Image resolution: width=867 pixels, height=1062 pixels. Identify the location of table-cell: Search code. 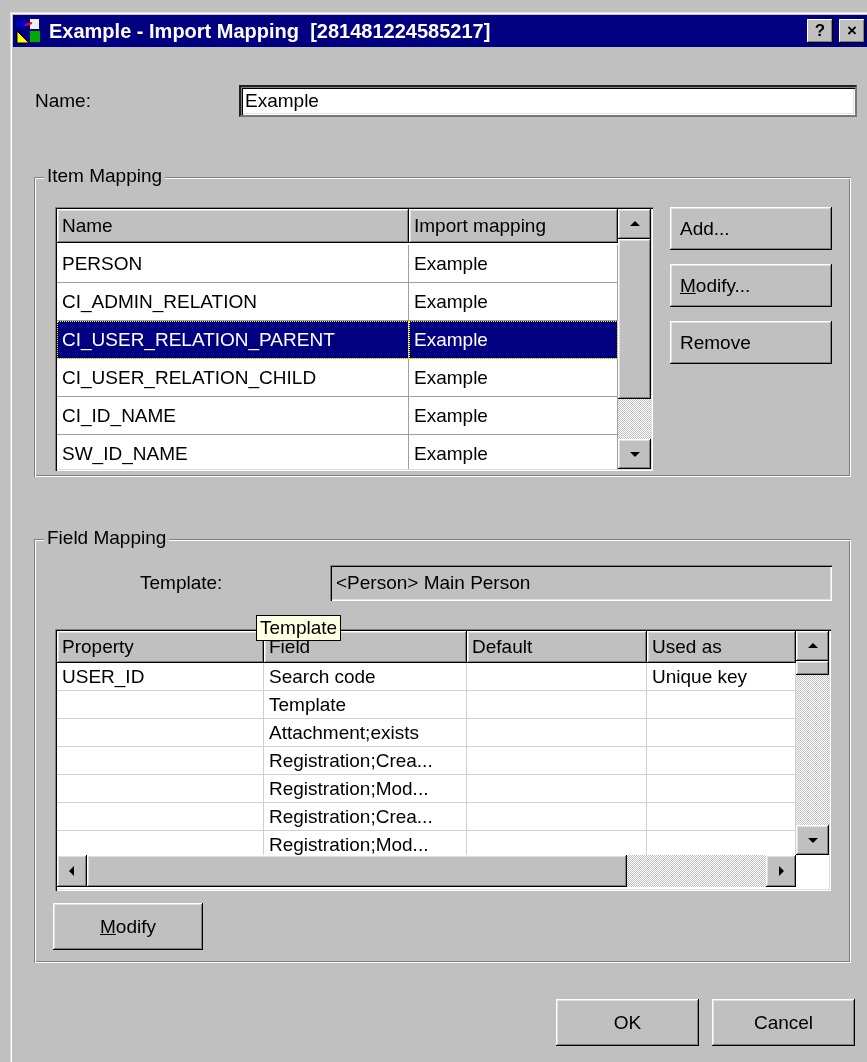
(365, 677).